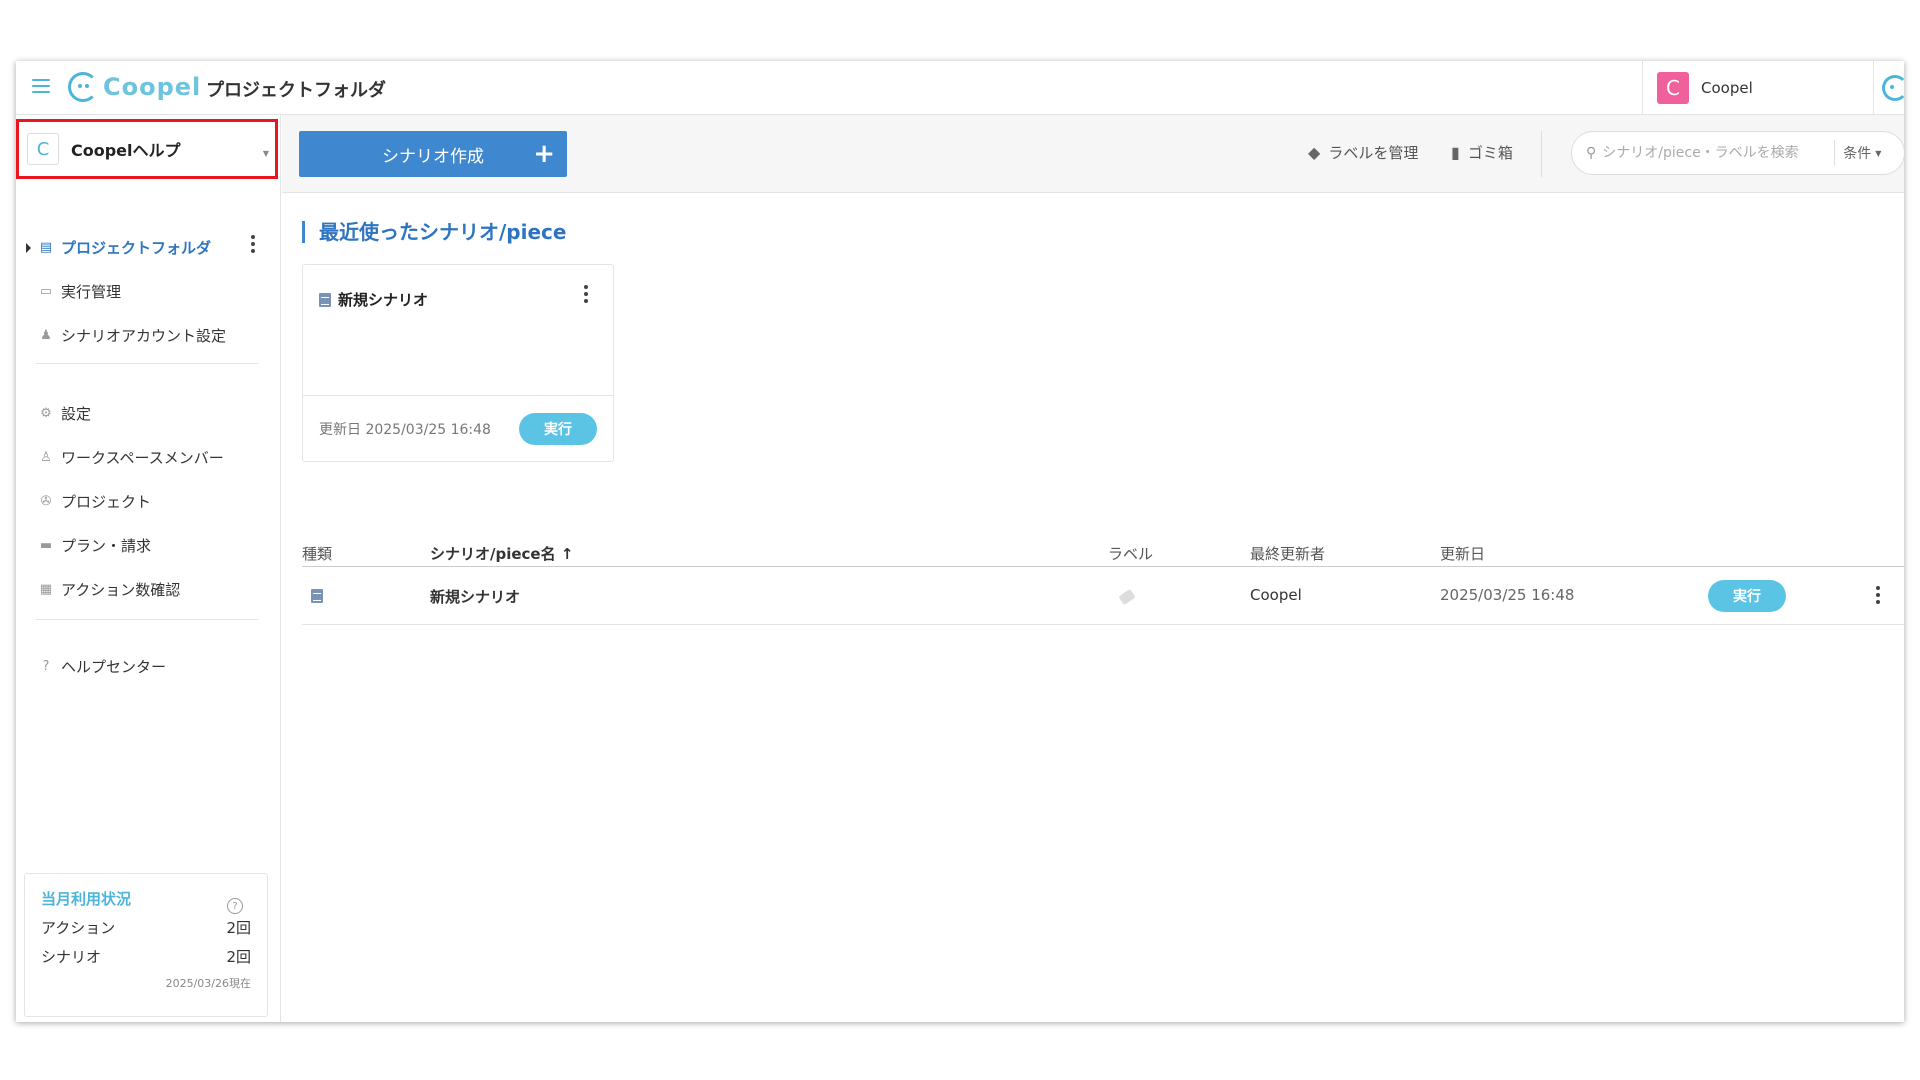 The image size is (1920, 1080). Describe the element at coordinates (317, 553) in the screenshot. I see `column-type: 種類` at that location.